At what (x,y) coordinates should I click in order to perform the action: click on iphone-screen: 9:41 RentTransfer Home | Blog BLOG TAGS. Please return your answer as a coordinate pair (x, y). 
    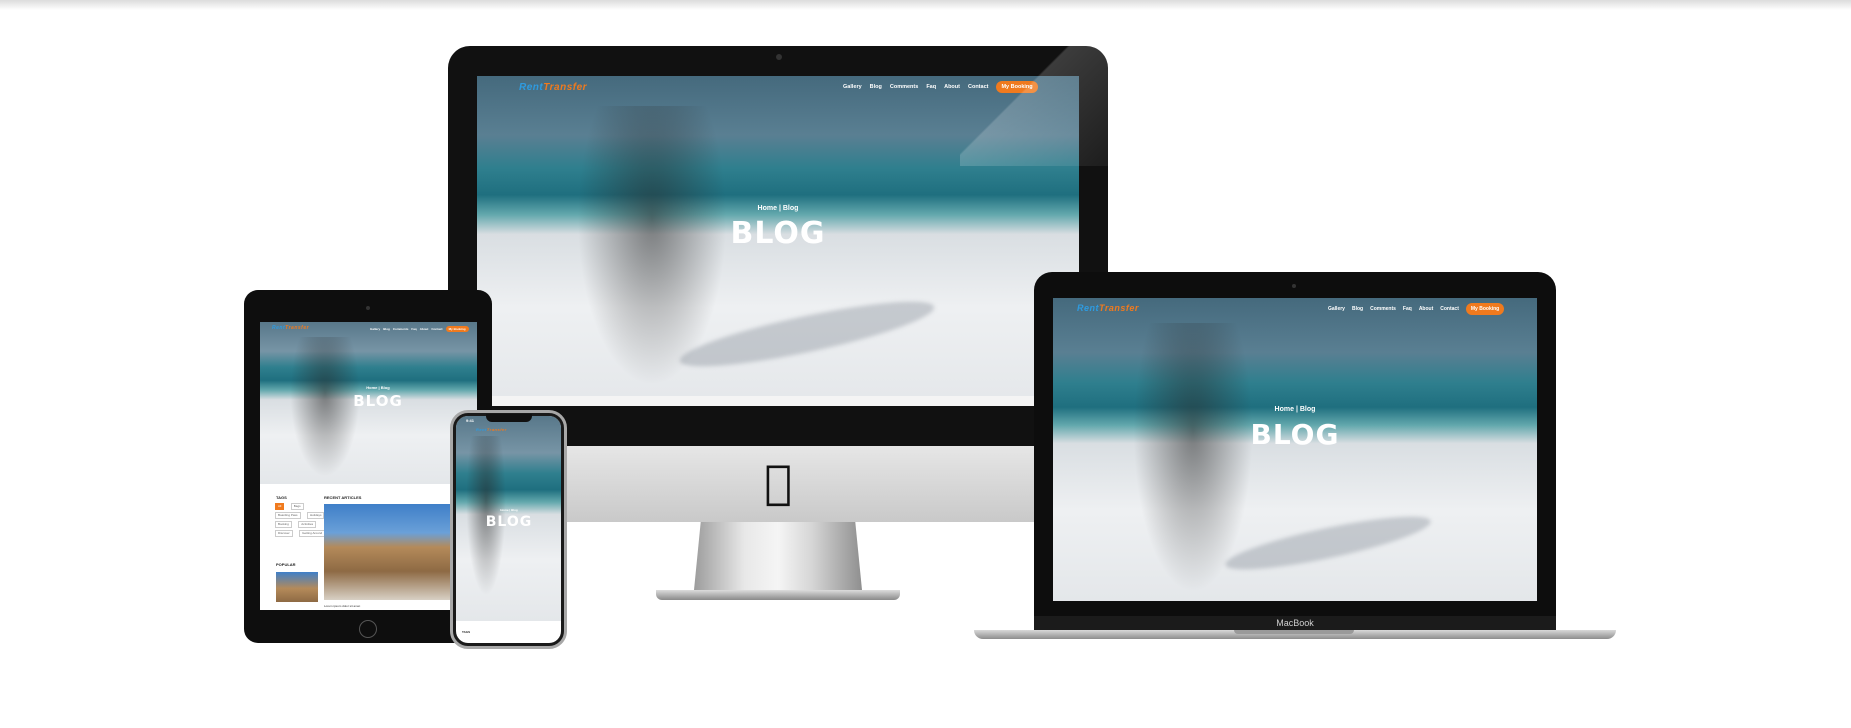
    Looking at the image, I should click on (508, 529).